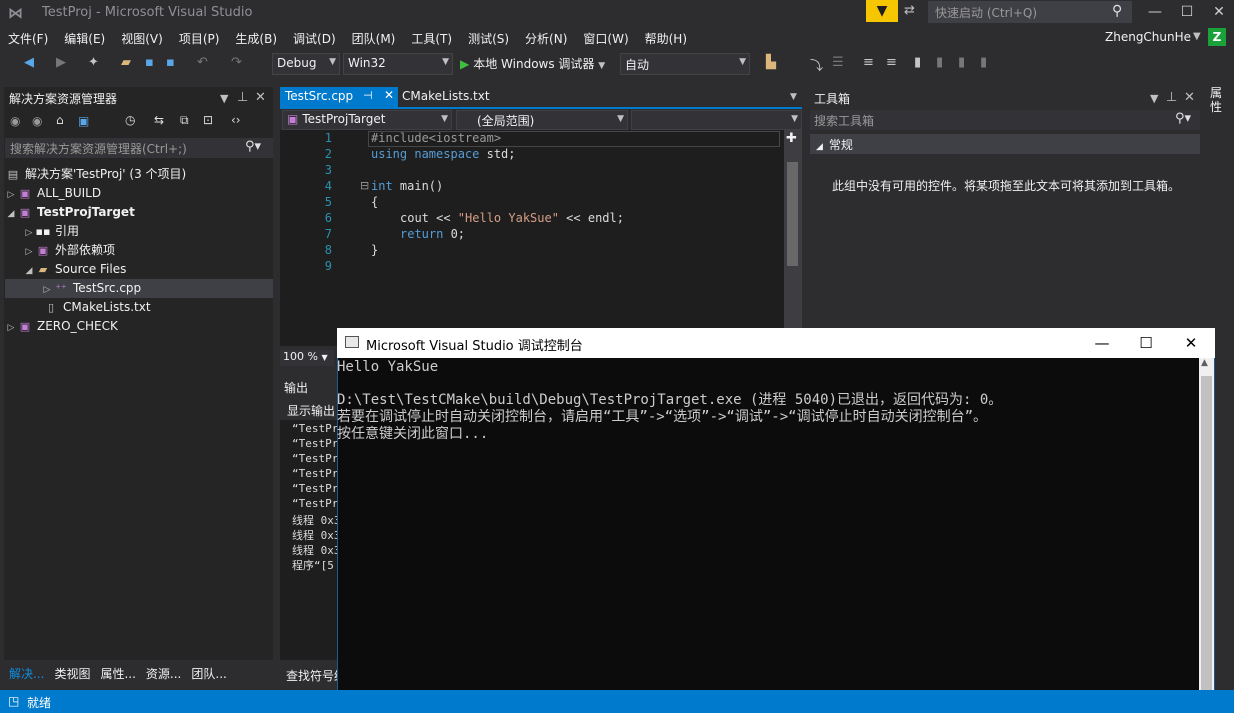 The width and height of the screenshot is (1234, 713). Describe the element at coordinates (139, 193) in the screenshot. I see `tree-item-all-build: ▷ ▣ ALL_BUILD` at that location.